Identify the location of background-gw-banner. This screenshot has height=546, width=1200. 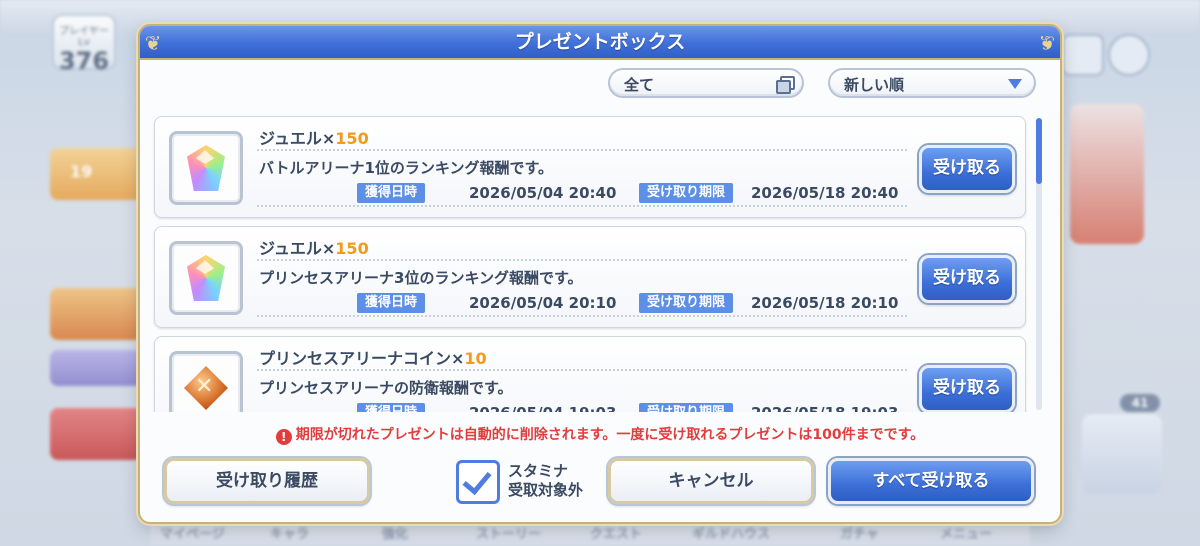
(96, 368).